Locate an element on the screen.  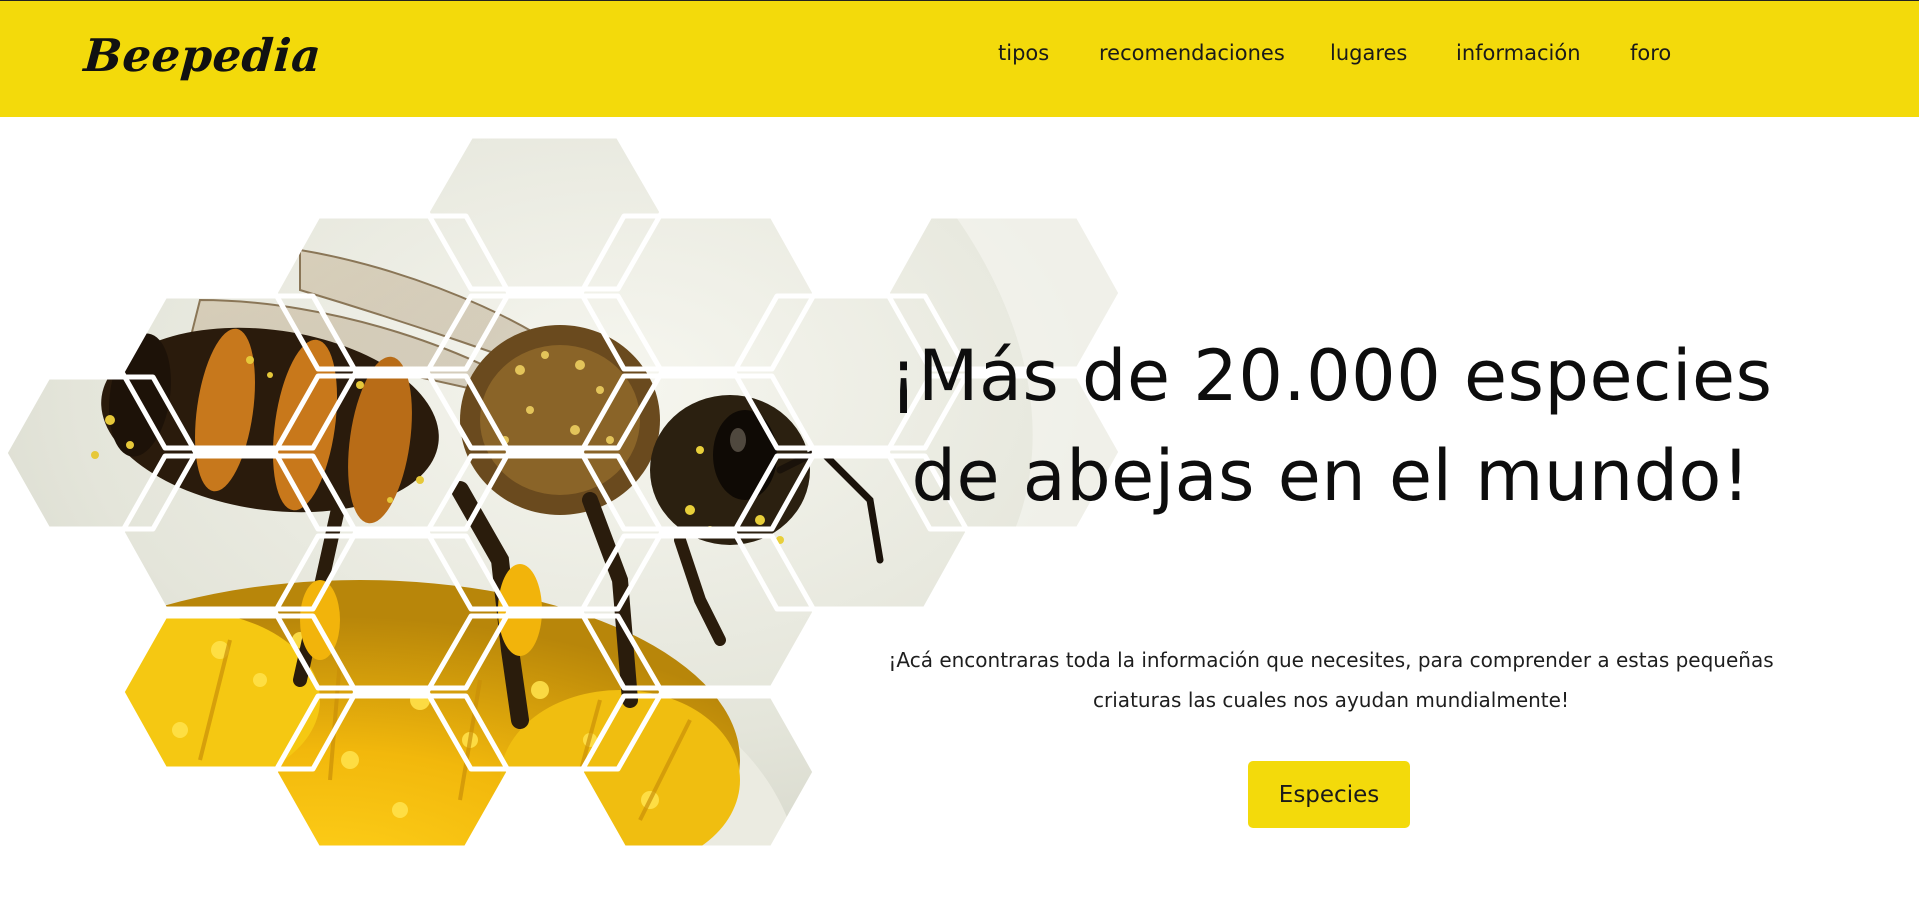
nav-link-informacion: información is located at coordinates (1518, 53).